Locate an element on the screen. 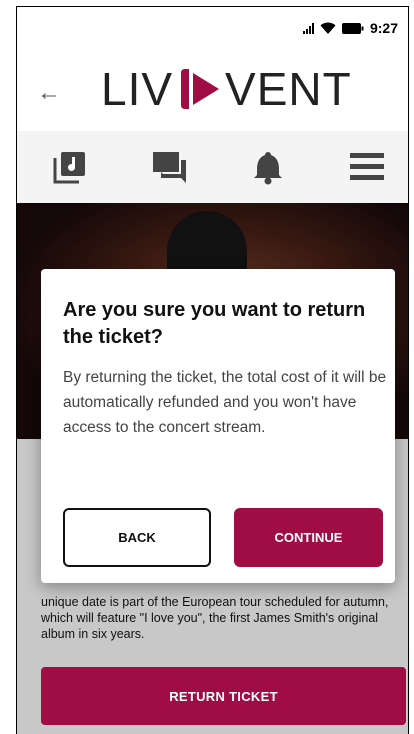 This screenshot has width=414, height=734. bell-icon is located at coordinates (268, 167).